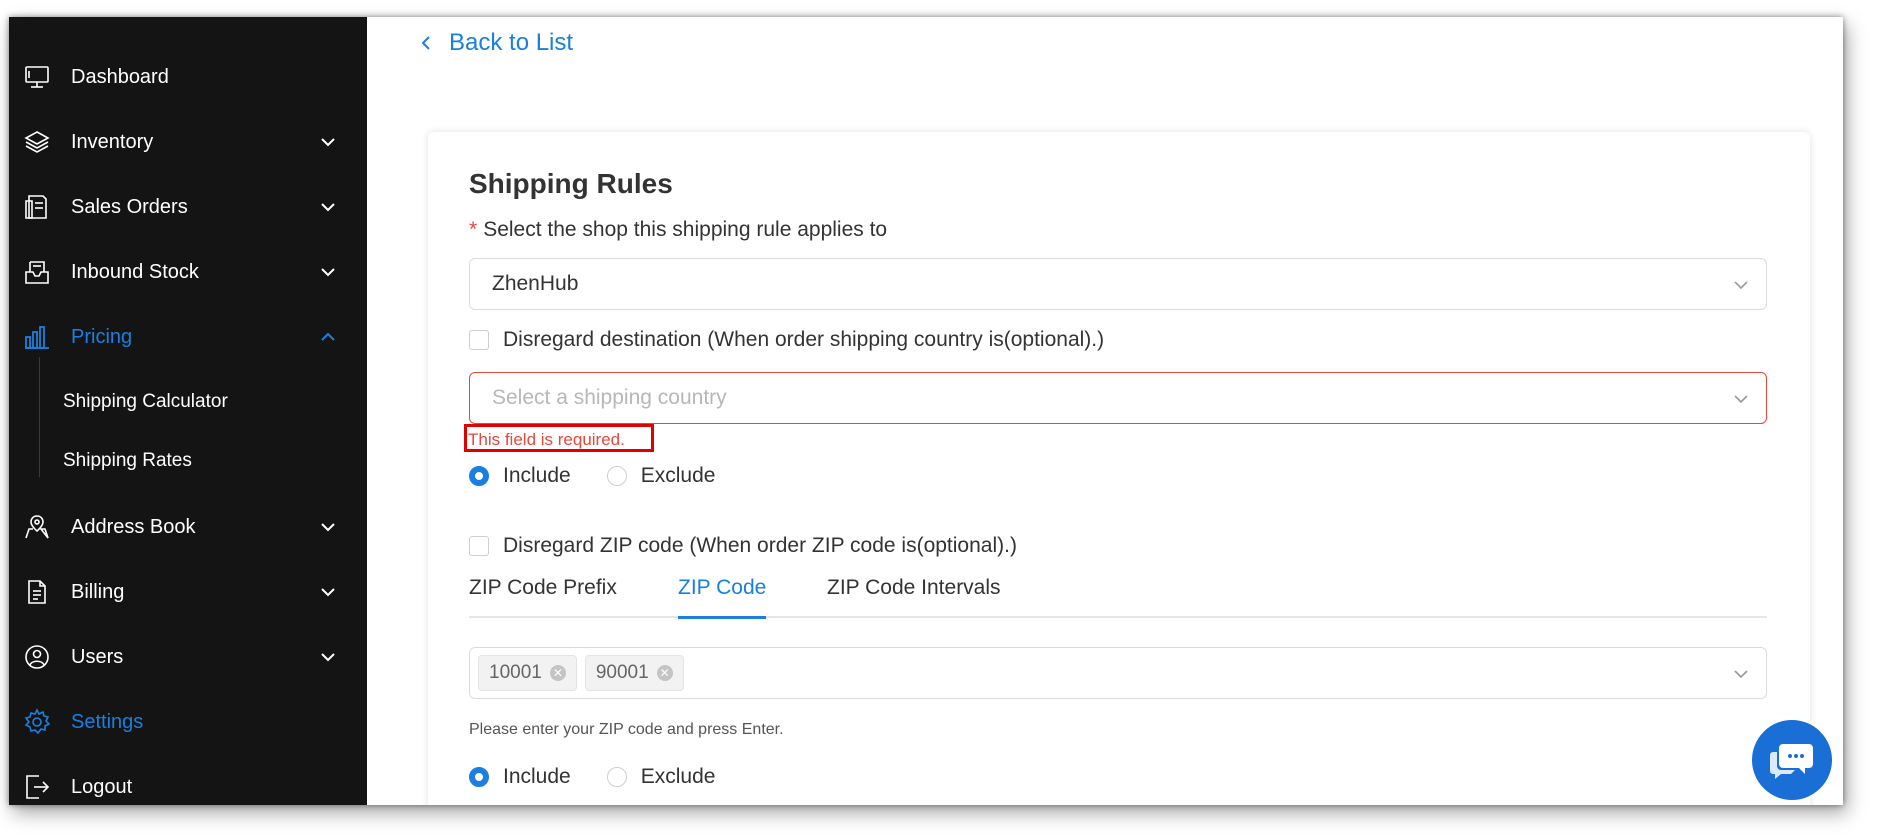  Describe the element at coordinates (37, 207) in the screenshot. I see `orders-icon` at that location.